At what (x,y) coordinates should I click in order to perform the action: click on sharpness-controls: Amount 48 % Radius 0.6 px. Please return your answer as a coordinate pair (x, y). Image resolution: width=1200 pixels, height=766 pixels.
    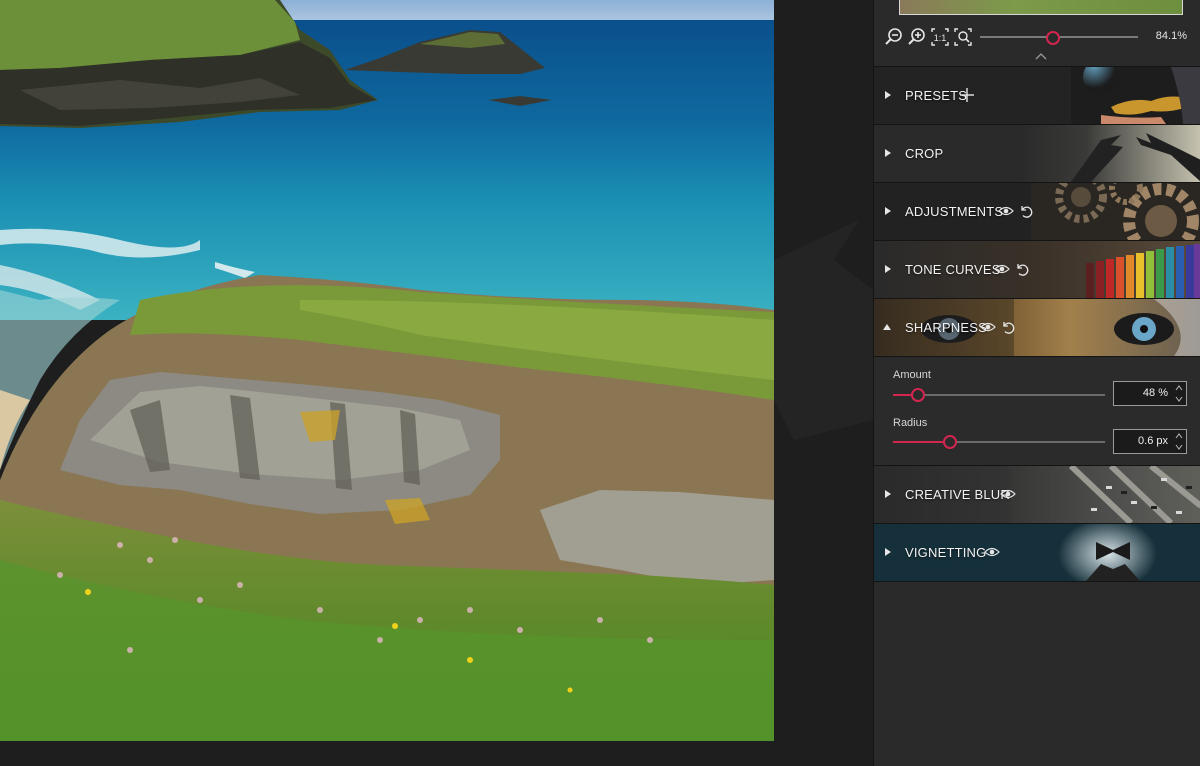
    Looking at the image, I should click on (1037, 412).